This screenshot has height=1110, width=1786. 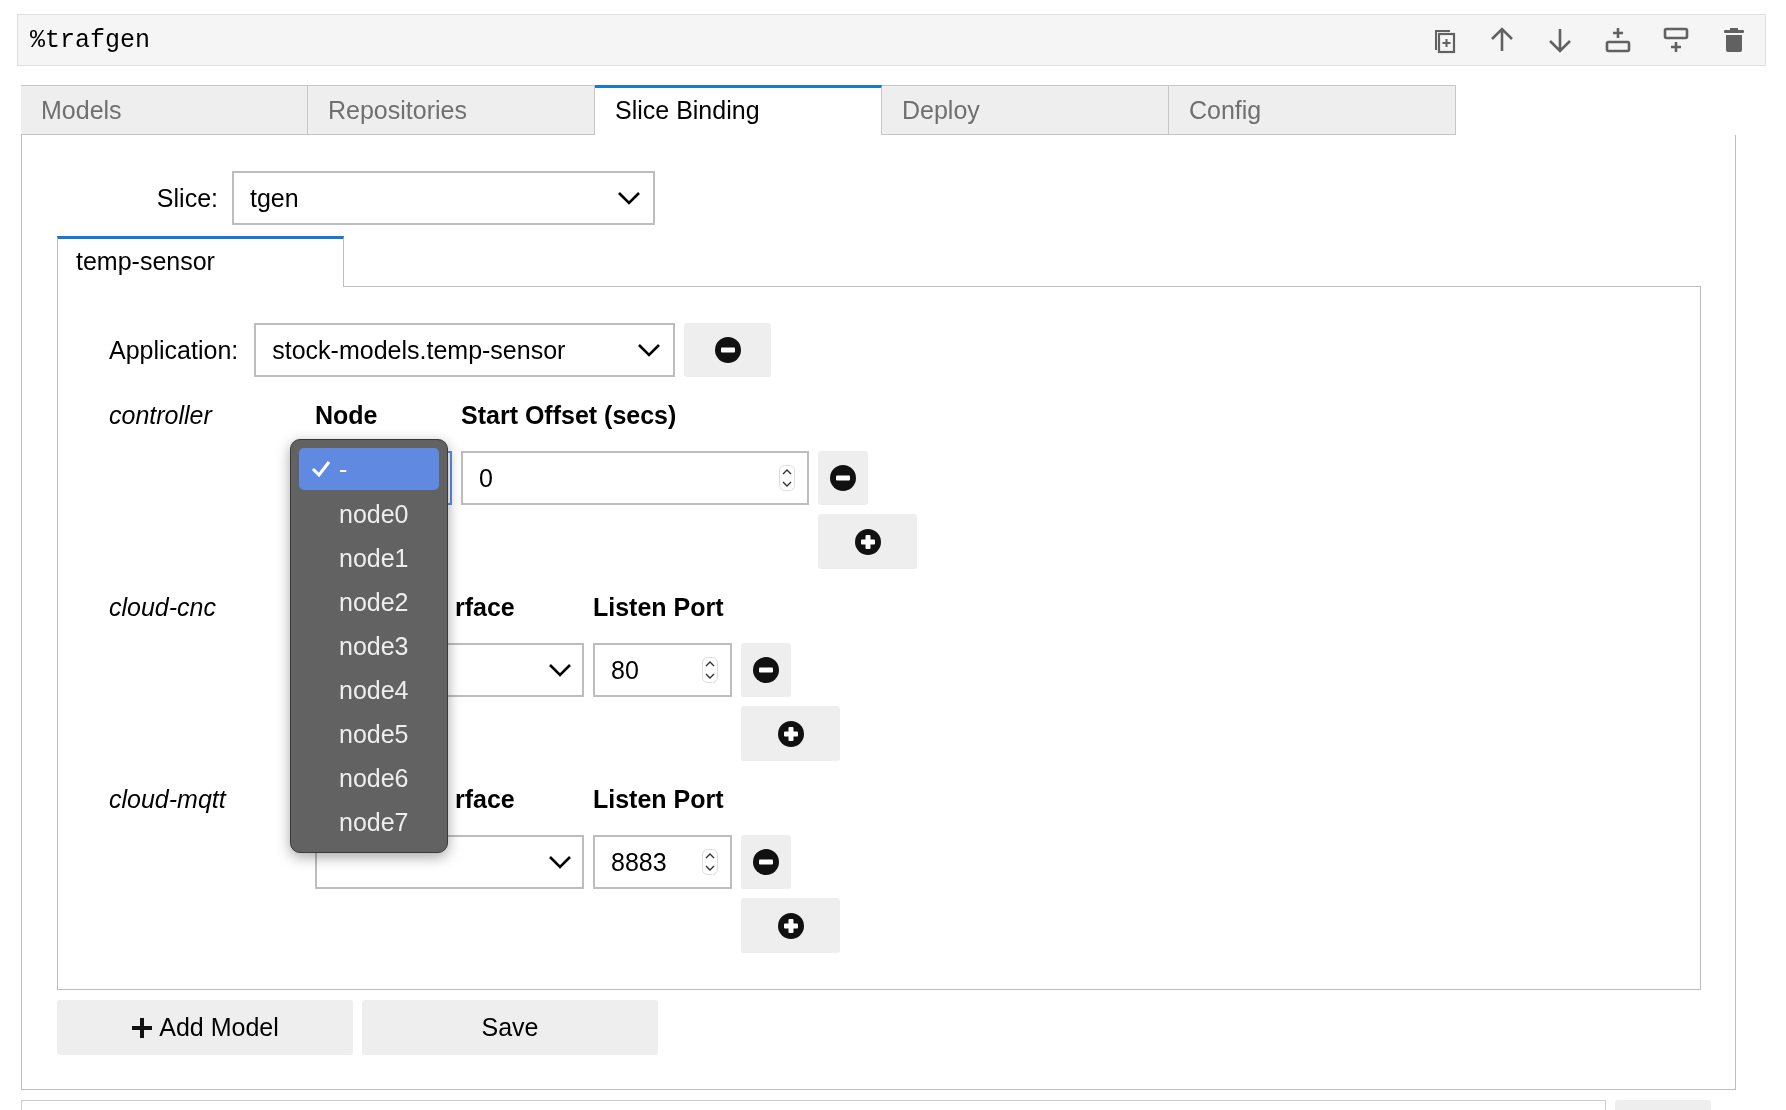 I want to click on menu-option: node7, so click(x=369, y=822).